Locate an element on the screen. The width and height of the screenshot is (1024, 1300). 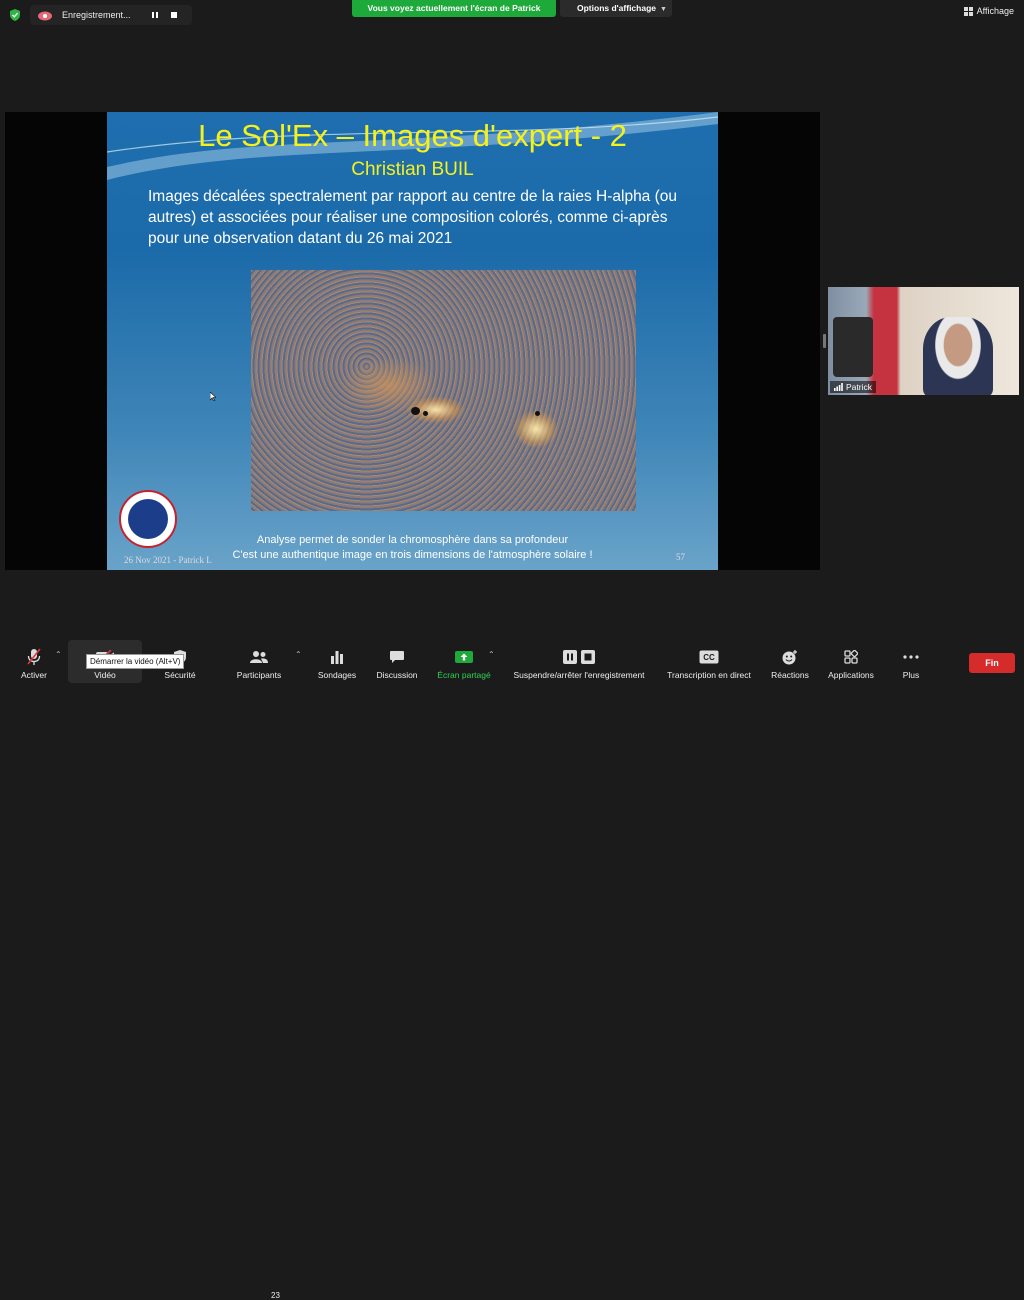
stop-recording-button is located at coordinates (174, 15).